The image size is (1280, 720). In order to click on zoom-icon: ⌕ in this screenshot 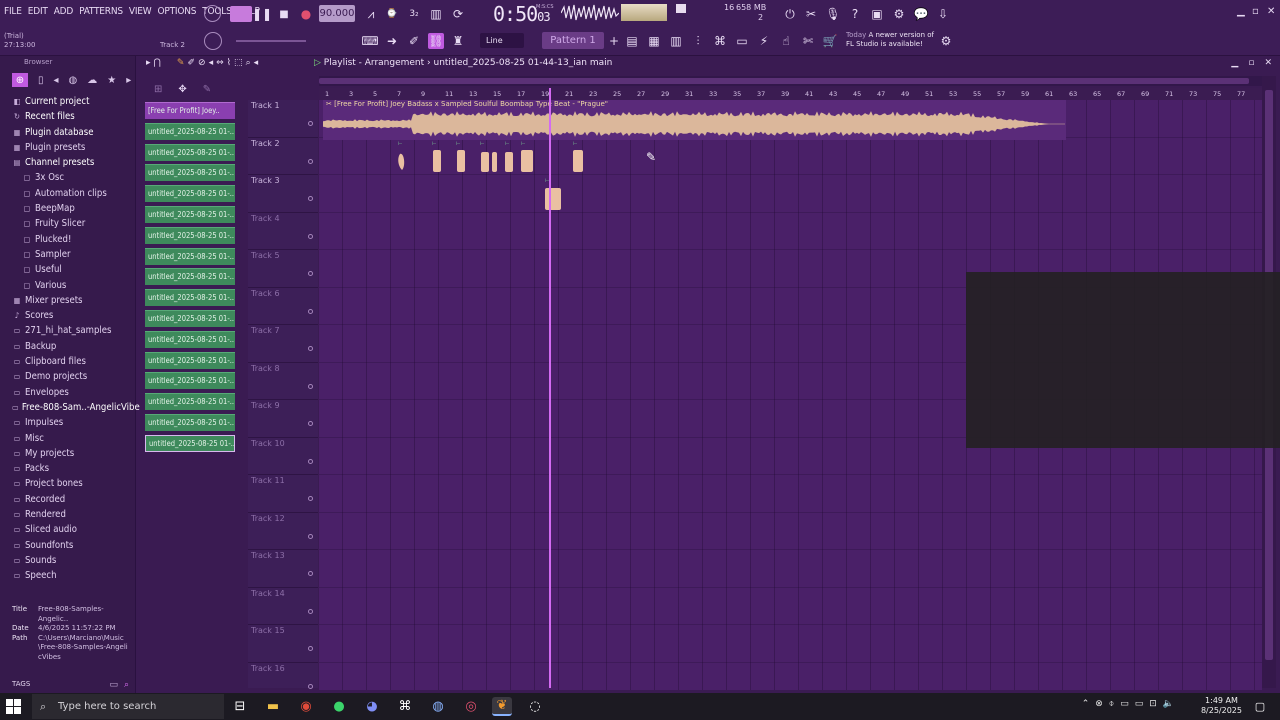, I will do `click(248, 63)`.